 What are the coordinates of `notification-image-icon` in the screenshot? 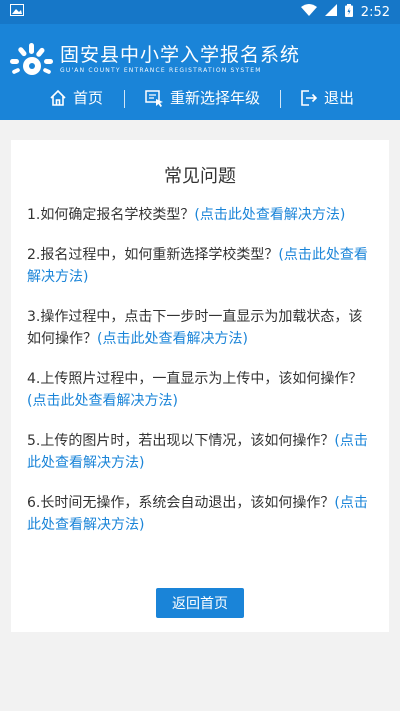 It's located at (17, 12).